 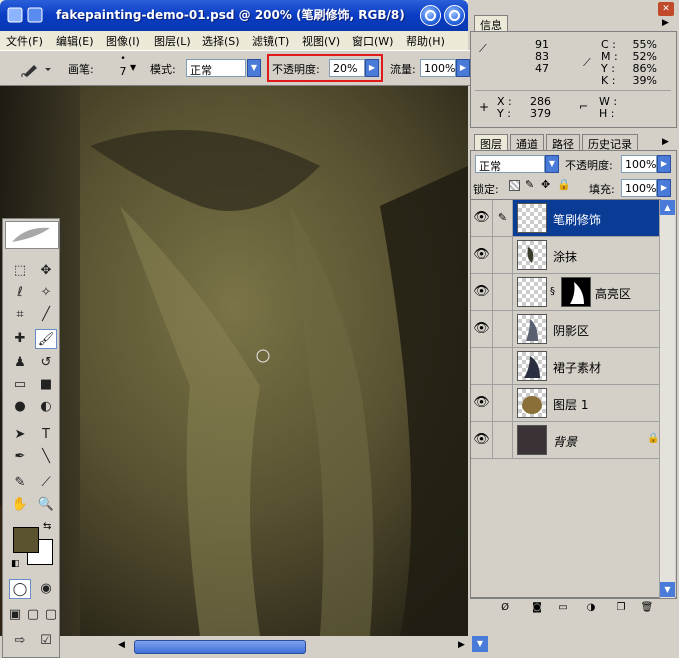 I want to click on dodge-tool-icon: ●, so click(x=20, y=407).